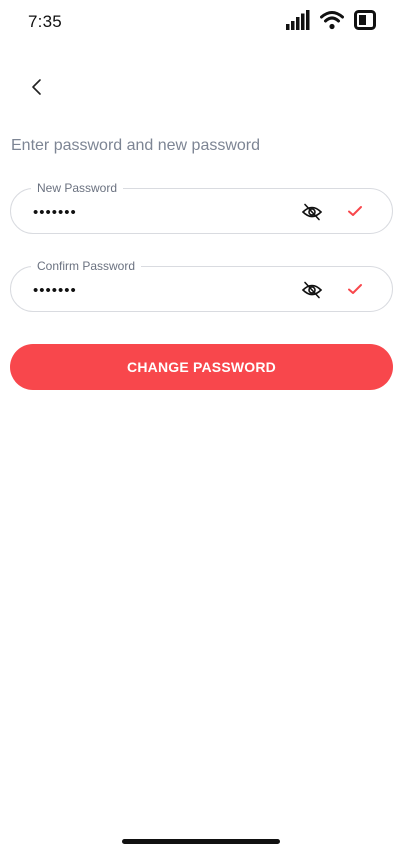 The width and height of the screenshot is (406, 852). Describe the element at coordinates (153, 290) in the screenshot. I see `confirm-password-input` at that location.